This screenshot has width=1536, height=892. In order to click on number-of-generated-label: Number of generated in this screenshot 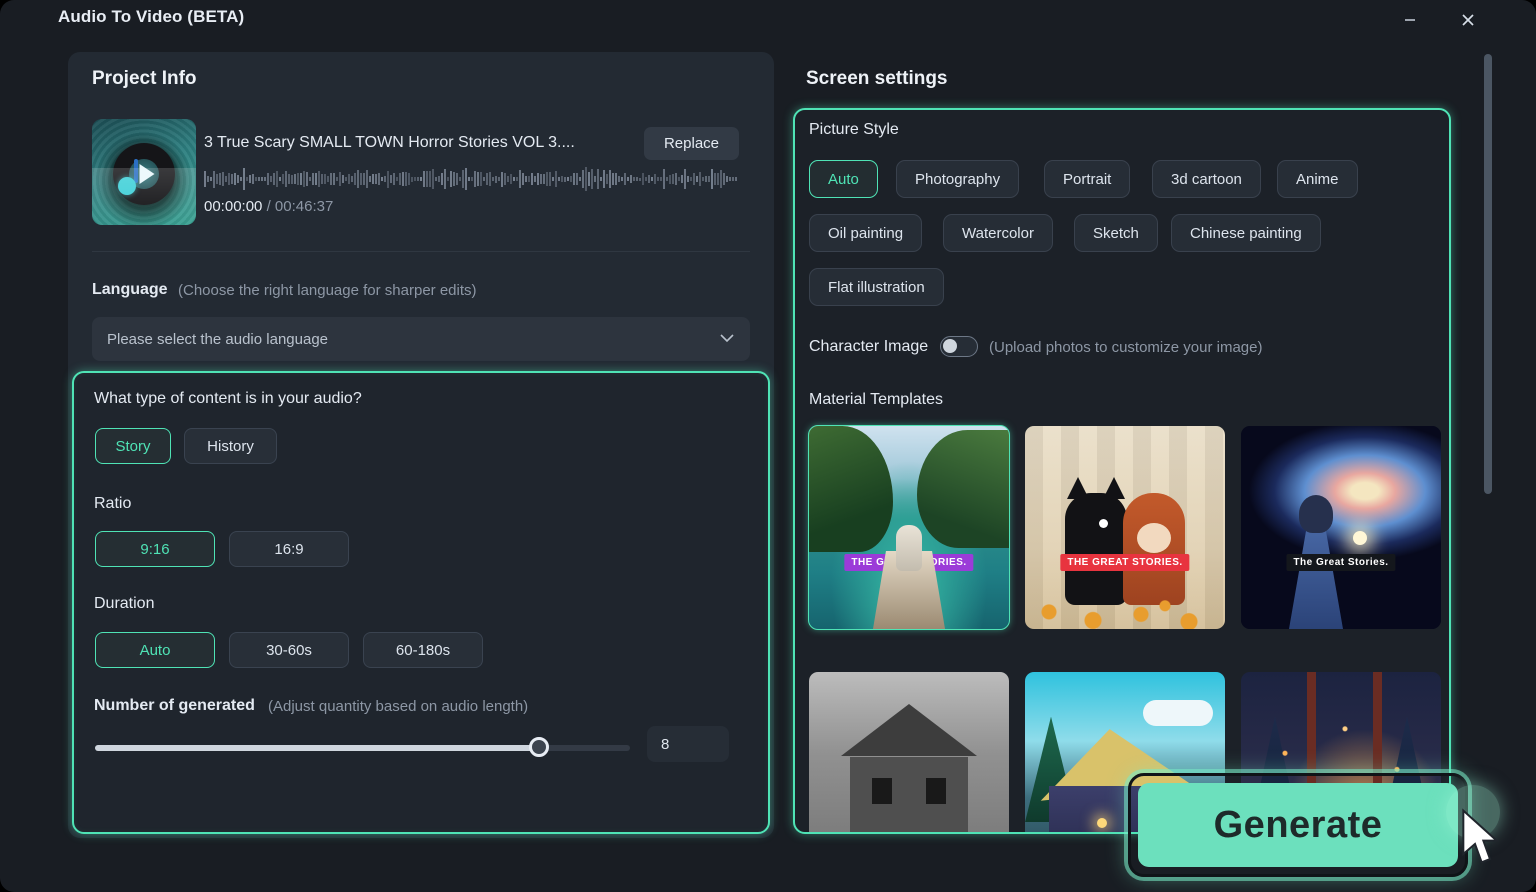, I will do `click(174, 705)`.